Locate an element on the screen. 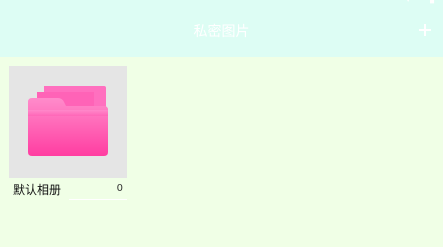 This screenshot has height=247, width=443. add-album-button is located at coordinates (425, 30).